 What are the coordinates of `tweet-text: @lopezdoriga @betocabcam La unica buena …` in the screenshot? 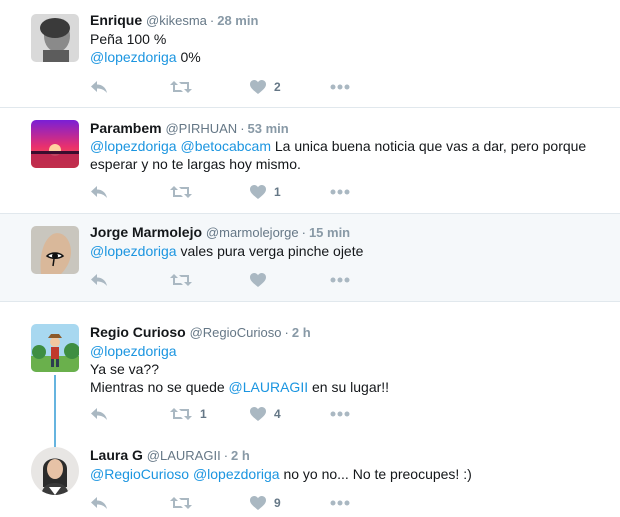 It's located at (347, 155).